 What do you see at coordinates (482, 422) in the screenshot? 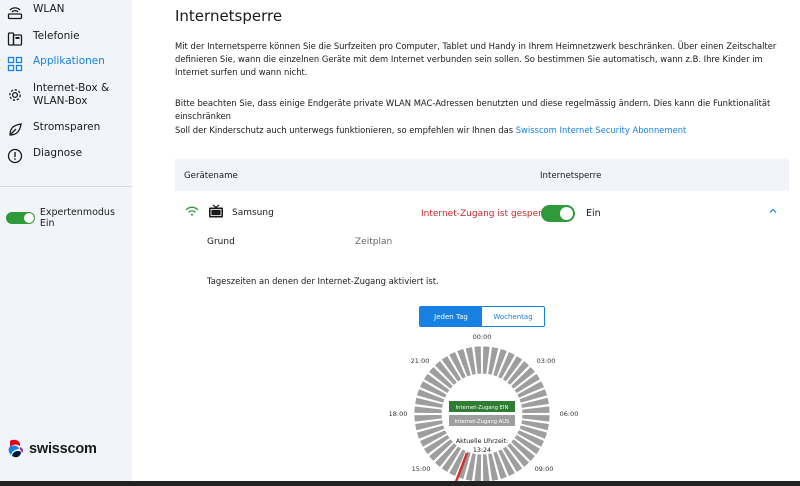
I see `legend-off-label: Internet-Zugang AUS` at bounding box center [482, 422].